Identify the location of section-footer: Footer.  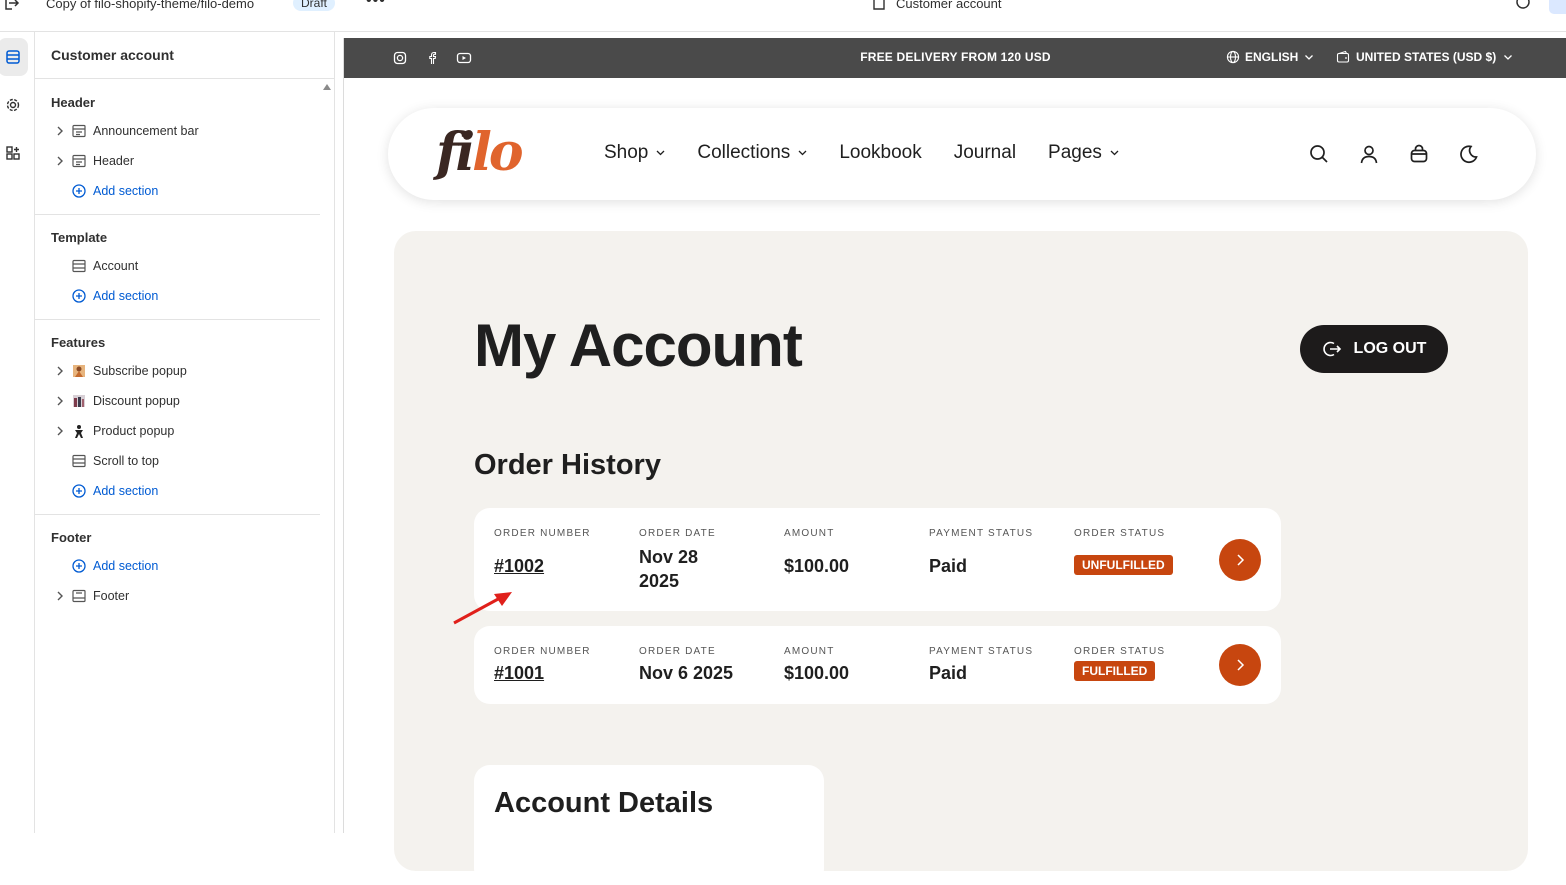
(90, 596).